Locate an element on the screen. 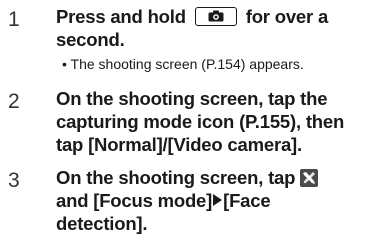 This screenshot has width=377, height=252. step-note: • The shooting screen (P.154) appears. is located at coordinates (183, 64).